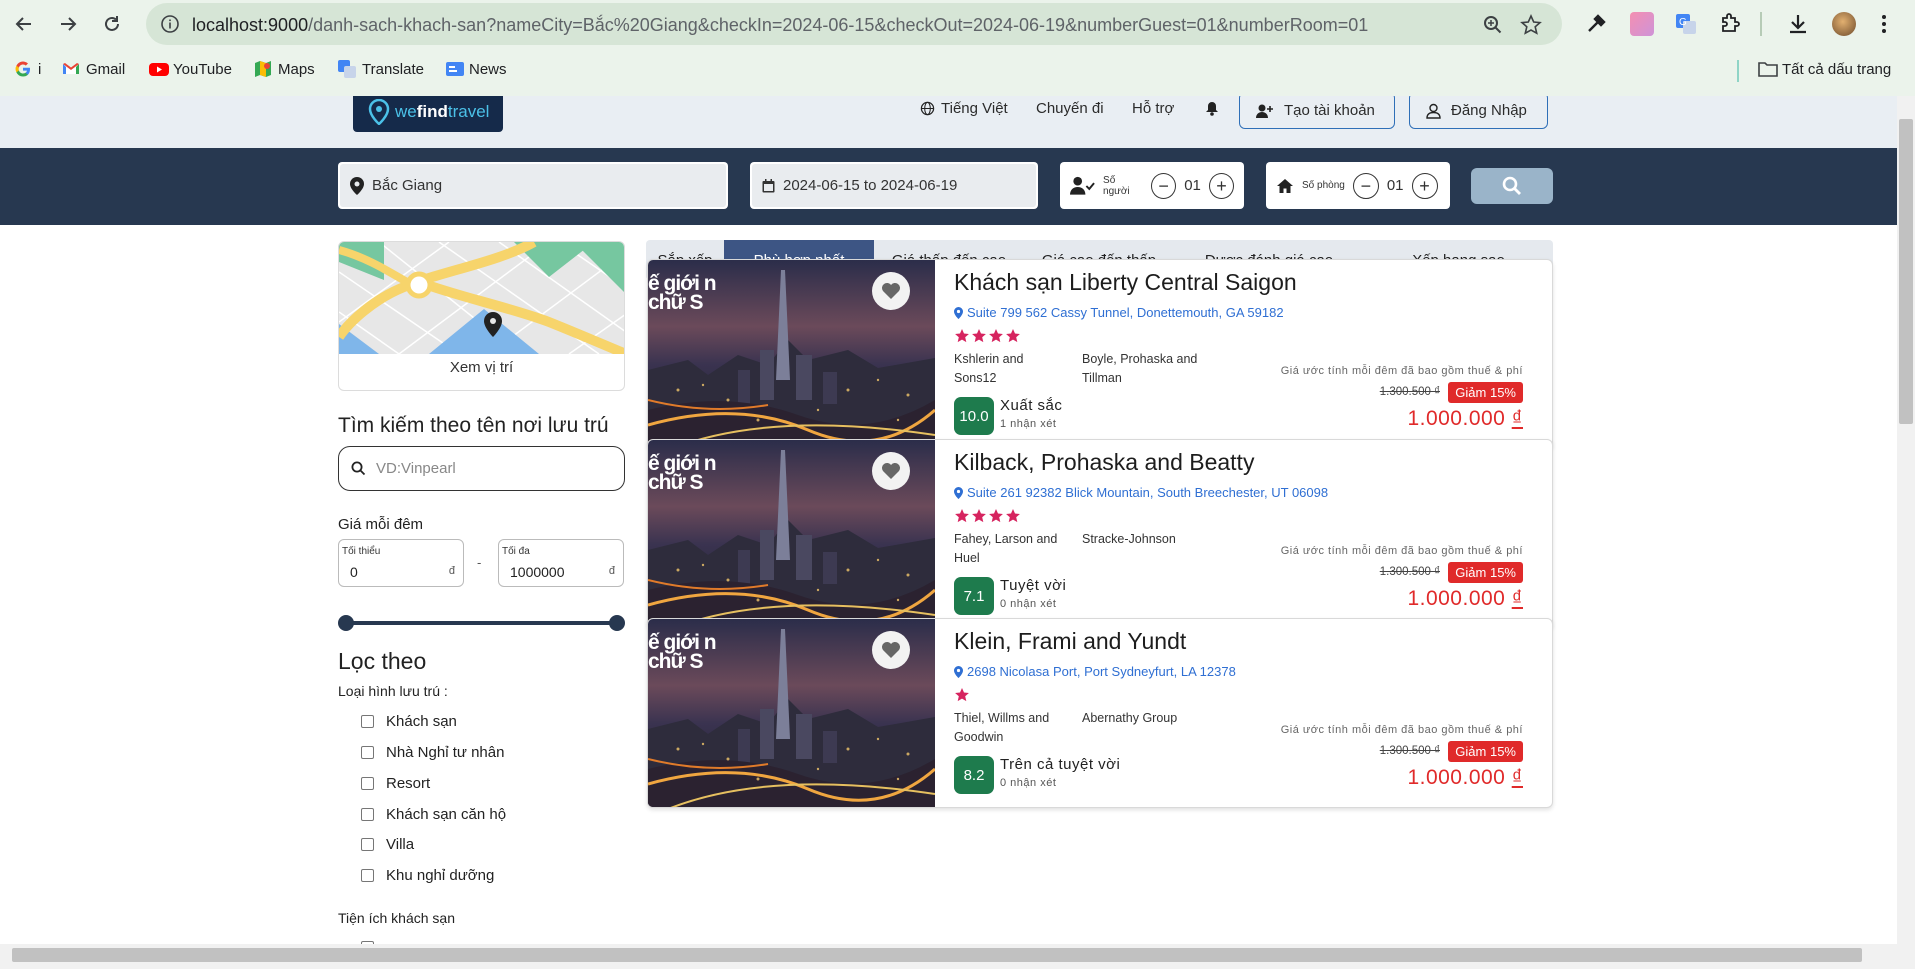 Image resolution: width=1915 pixels, height=969 pixels. Describe the element at coordinates (71, 69) in the screenshot. I see `gmail-icon` at that location.